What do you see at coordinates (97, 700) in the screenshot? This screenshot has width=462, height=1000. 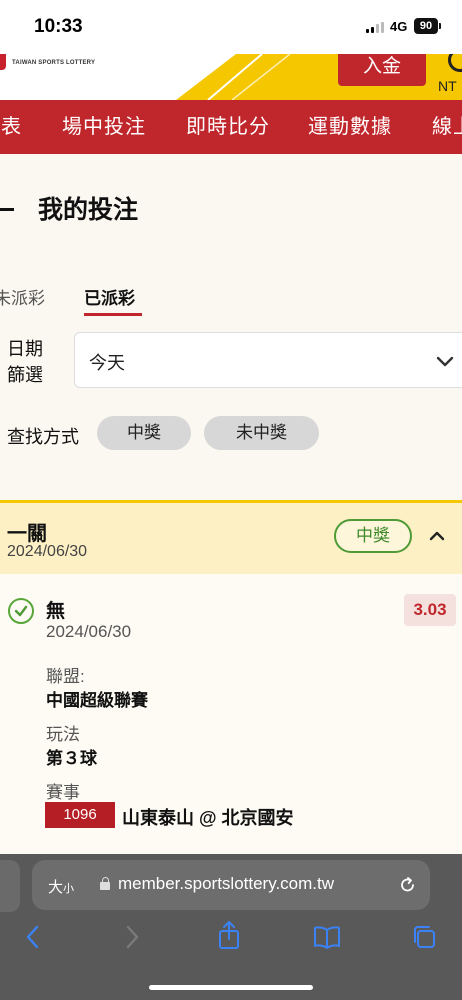 I see `league-value: 中國超級聯賽` at bounding box center [97, 700].